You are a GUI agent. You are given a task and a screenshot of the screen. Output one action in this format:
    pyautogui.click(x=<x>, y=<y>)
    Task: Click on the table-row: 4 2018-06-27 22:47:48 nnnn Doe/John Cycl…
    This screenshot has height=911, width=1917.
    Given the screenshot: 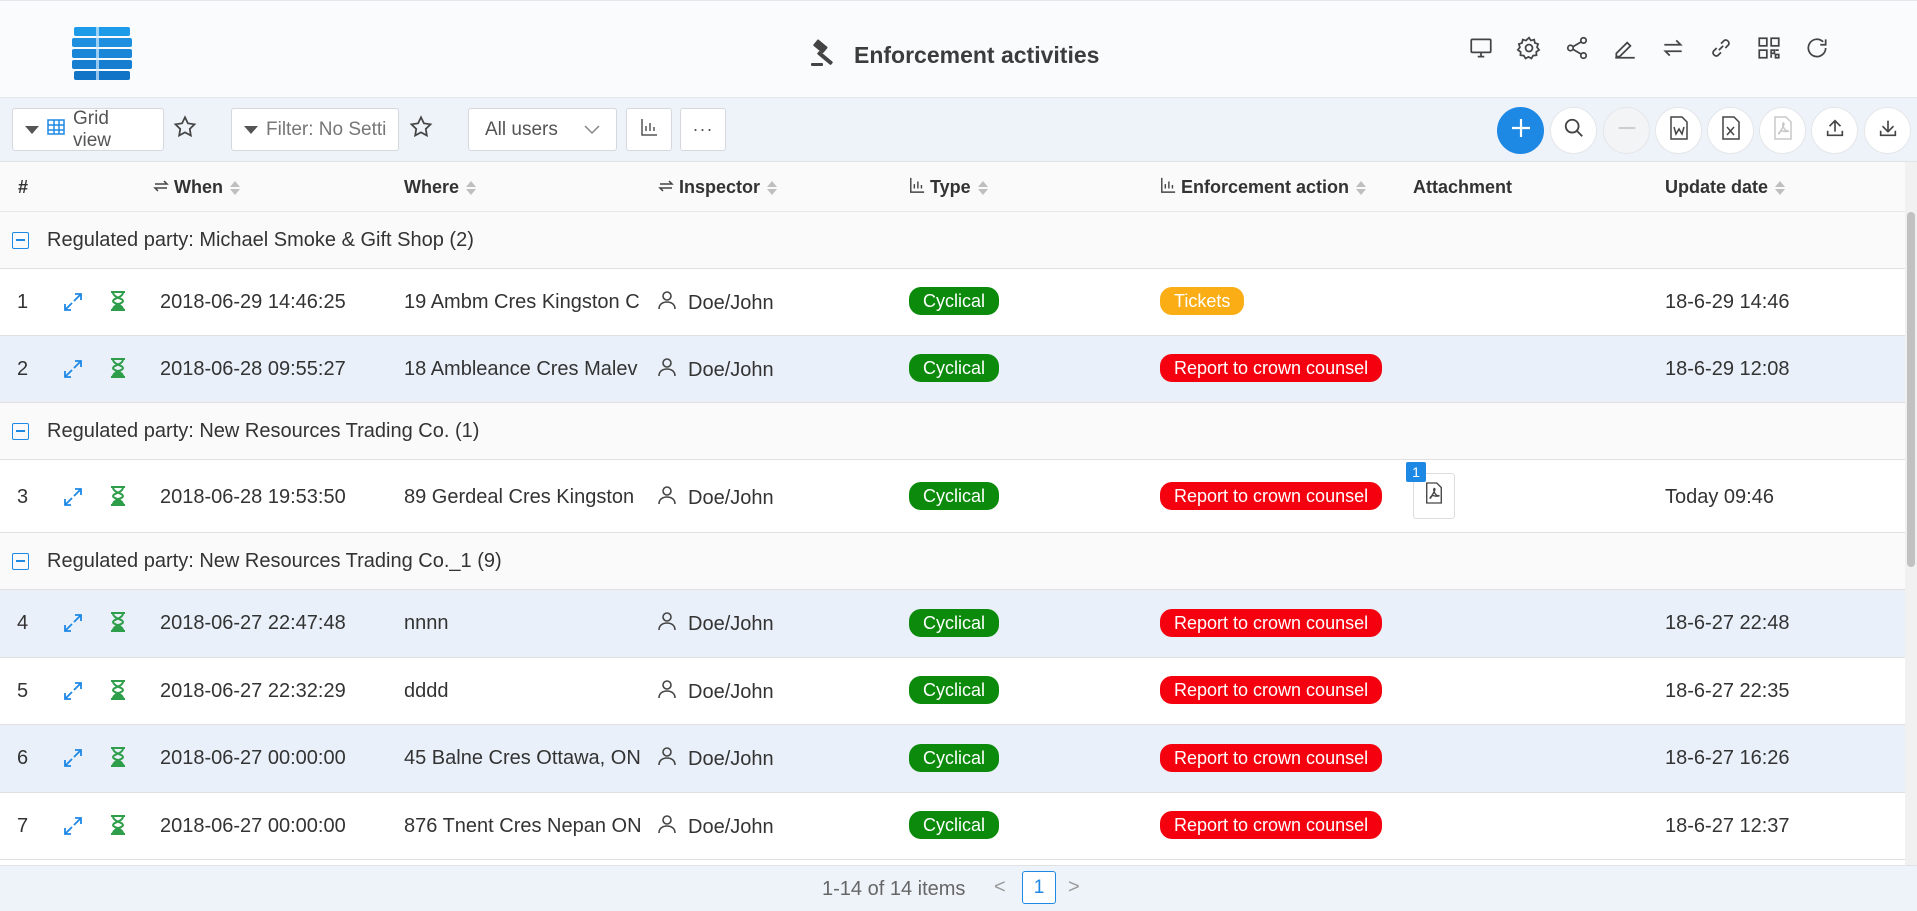 What is the action you would take?
    pyautogui.click(x=952, y=624)
    